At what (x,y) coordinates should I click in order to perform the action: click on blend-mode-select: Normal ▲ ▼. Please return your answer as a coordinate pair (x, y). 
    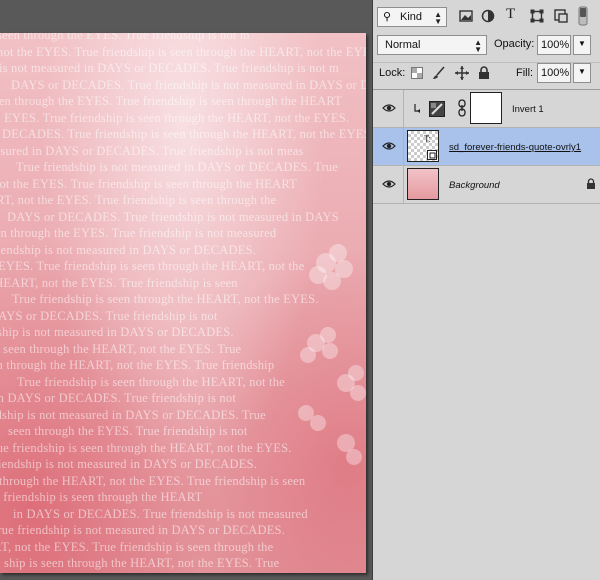
    Looking at the image, I should click on (432, 45).